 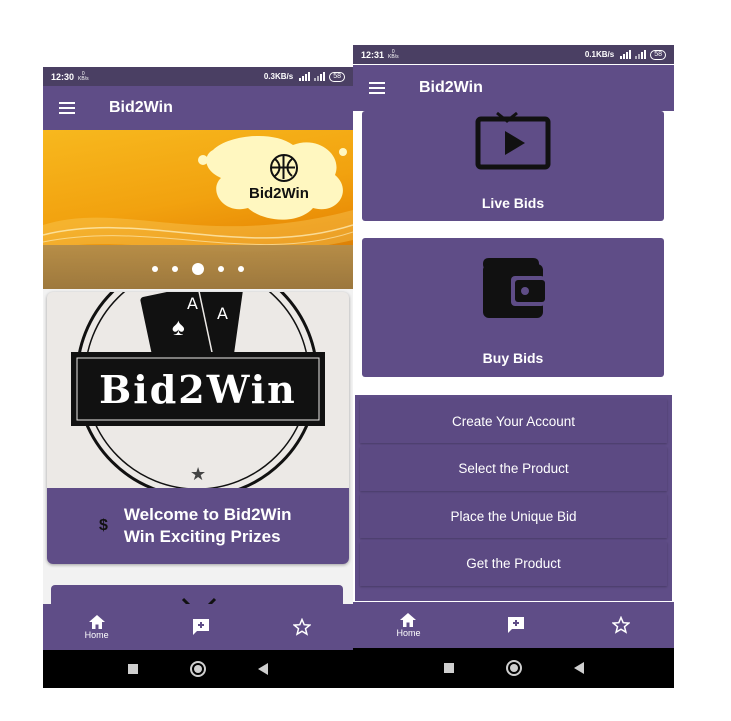 I want to click on live-bids-card: Live Bids, so click(x=513, y=166).